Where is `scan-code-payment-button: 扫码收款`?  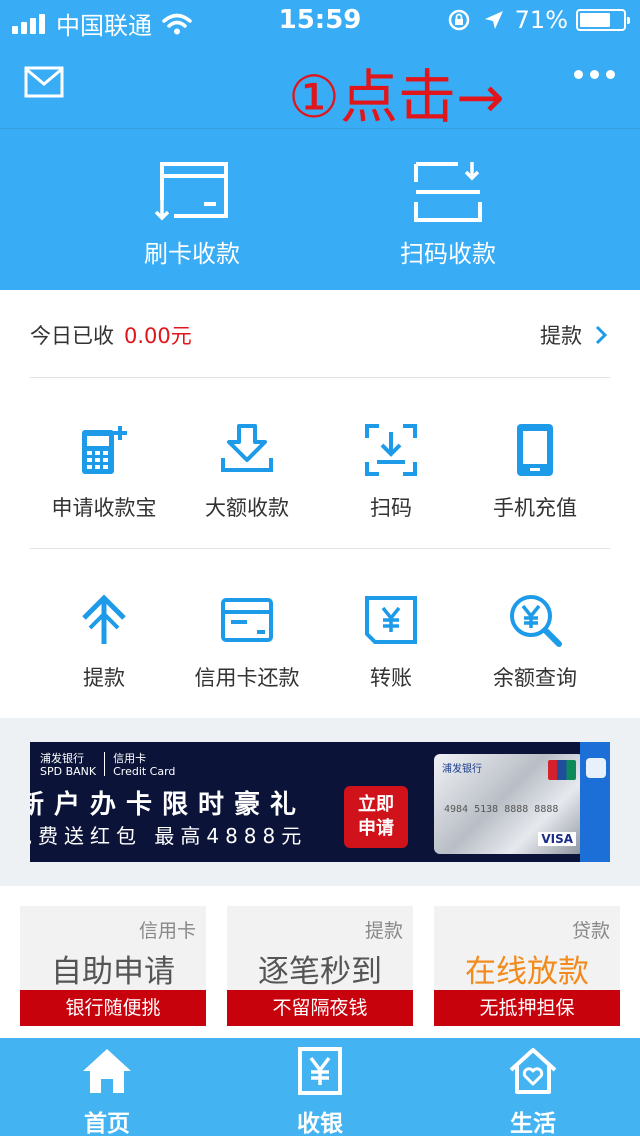 scan-code-payment-button: 扫码收款 is located at coordinates (448, 214).